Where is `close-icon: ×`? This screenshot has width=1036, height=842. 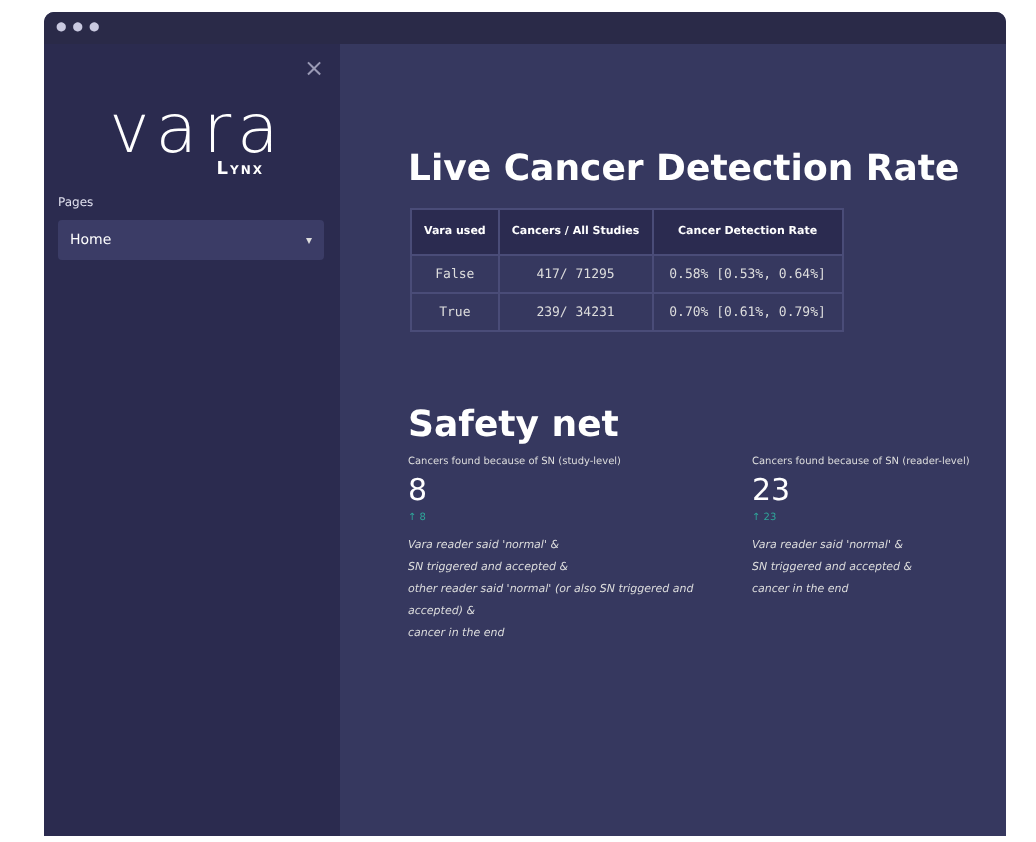 close-icon: × is located at coordinates (313, 68).